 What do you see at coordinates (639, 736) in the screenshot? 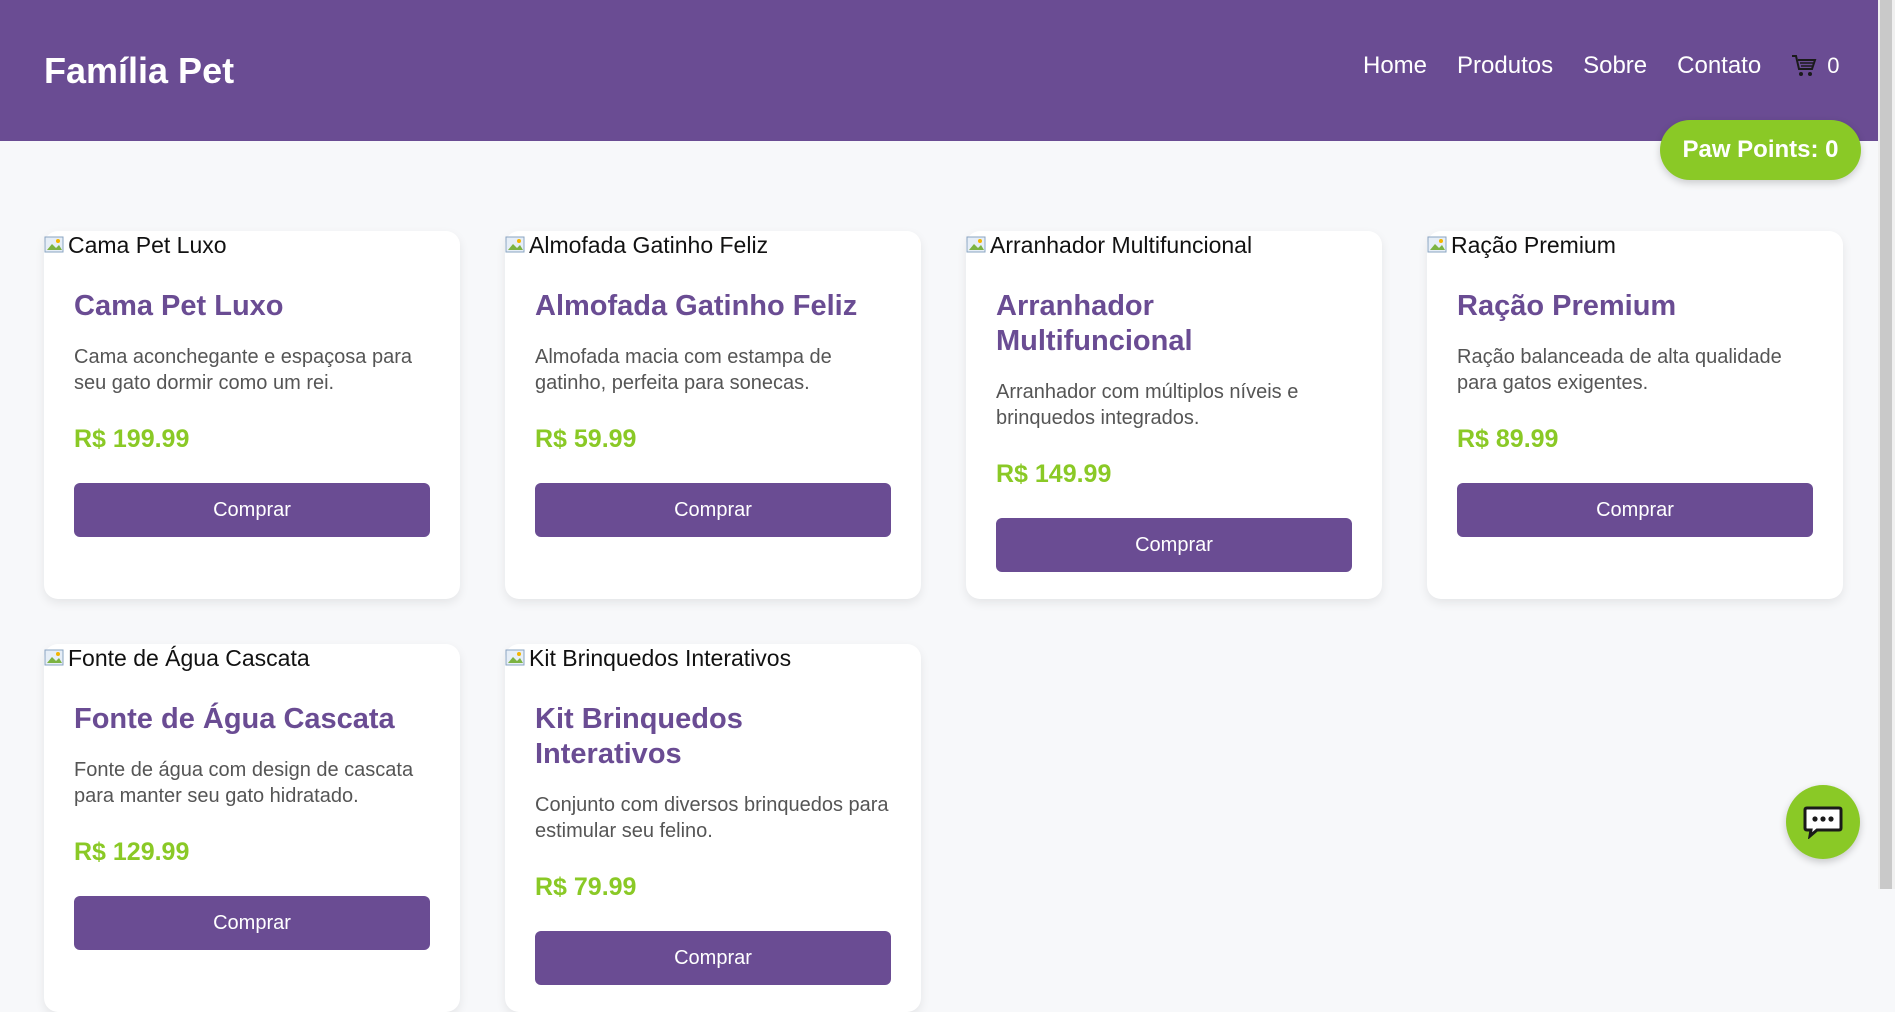
I see `product-title: Kit Brinquedos Interativos` at bounding box center [639, 736].